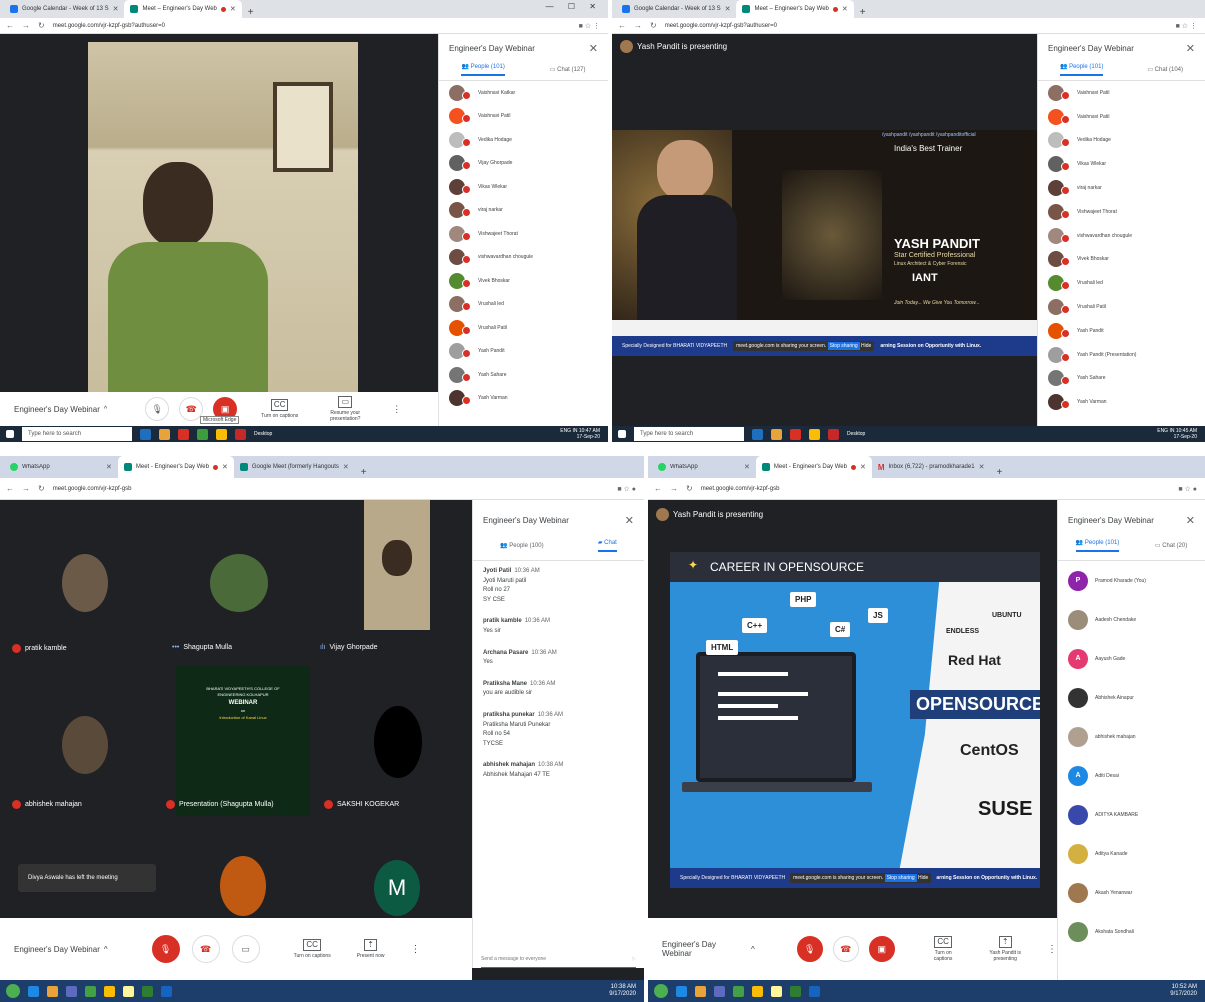  I want to click on participant-row: Vivek Bhoskar, so click(1121, 260).